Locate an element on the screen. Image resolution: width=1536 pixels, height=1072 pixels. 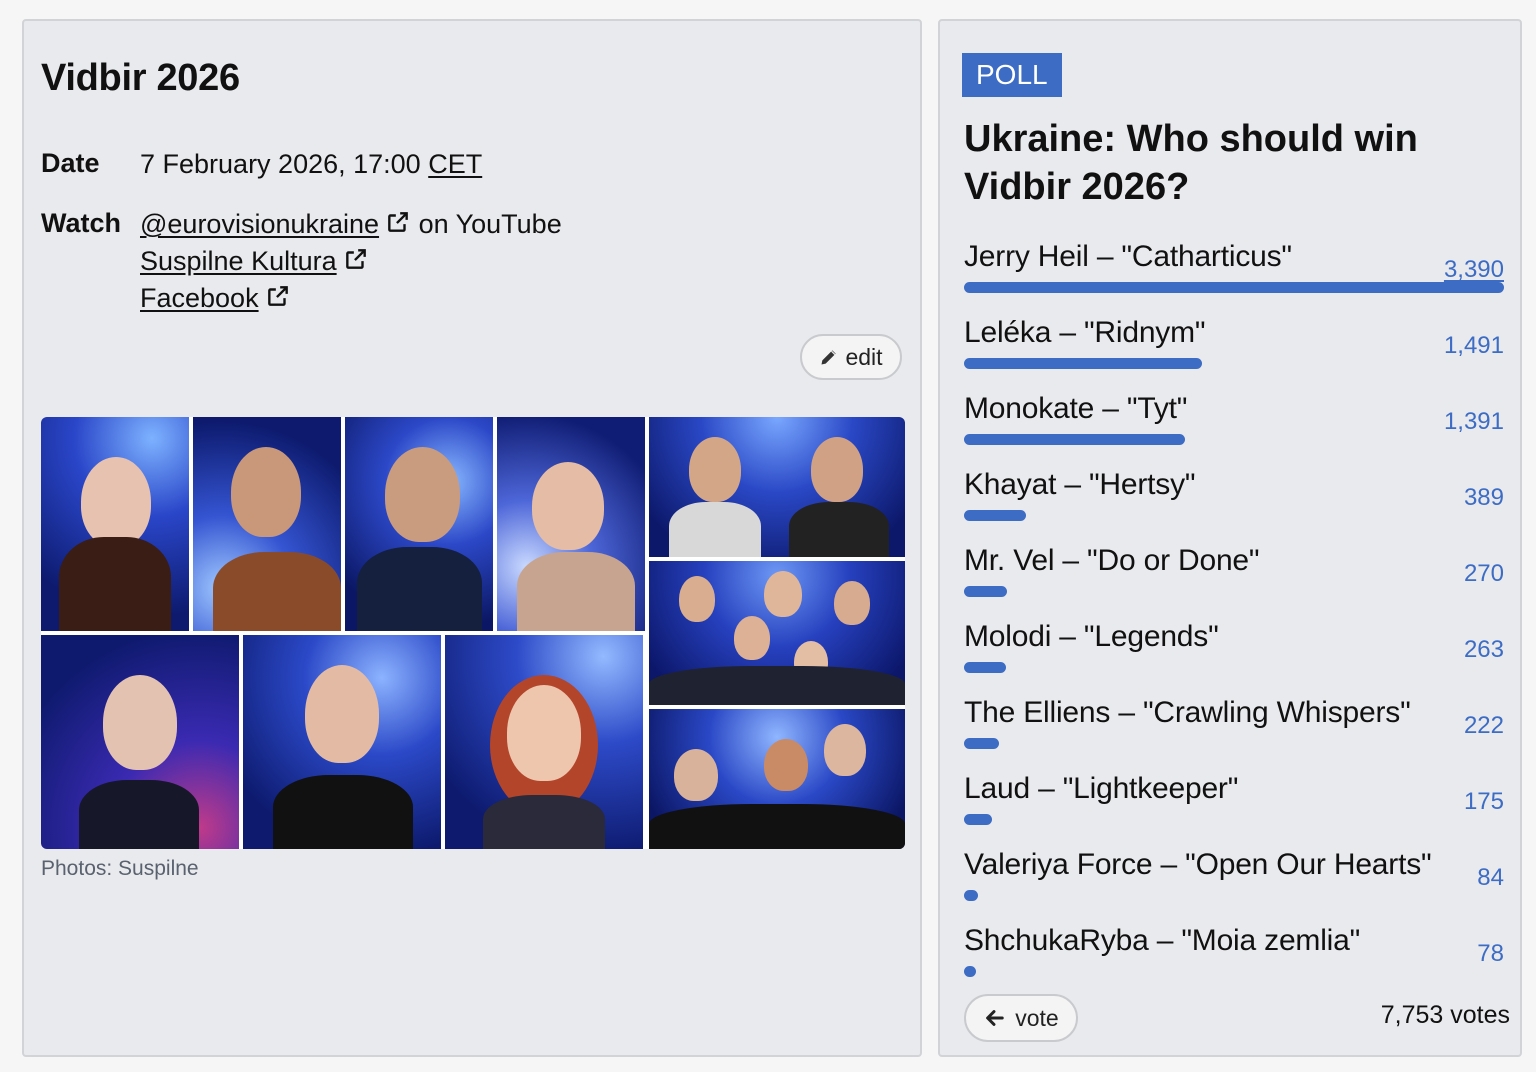
poll-option-count: 222 is located at coordinates (1483, 725).